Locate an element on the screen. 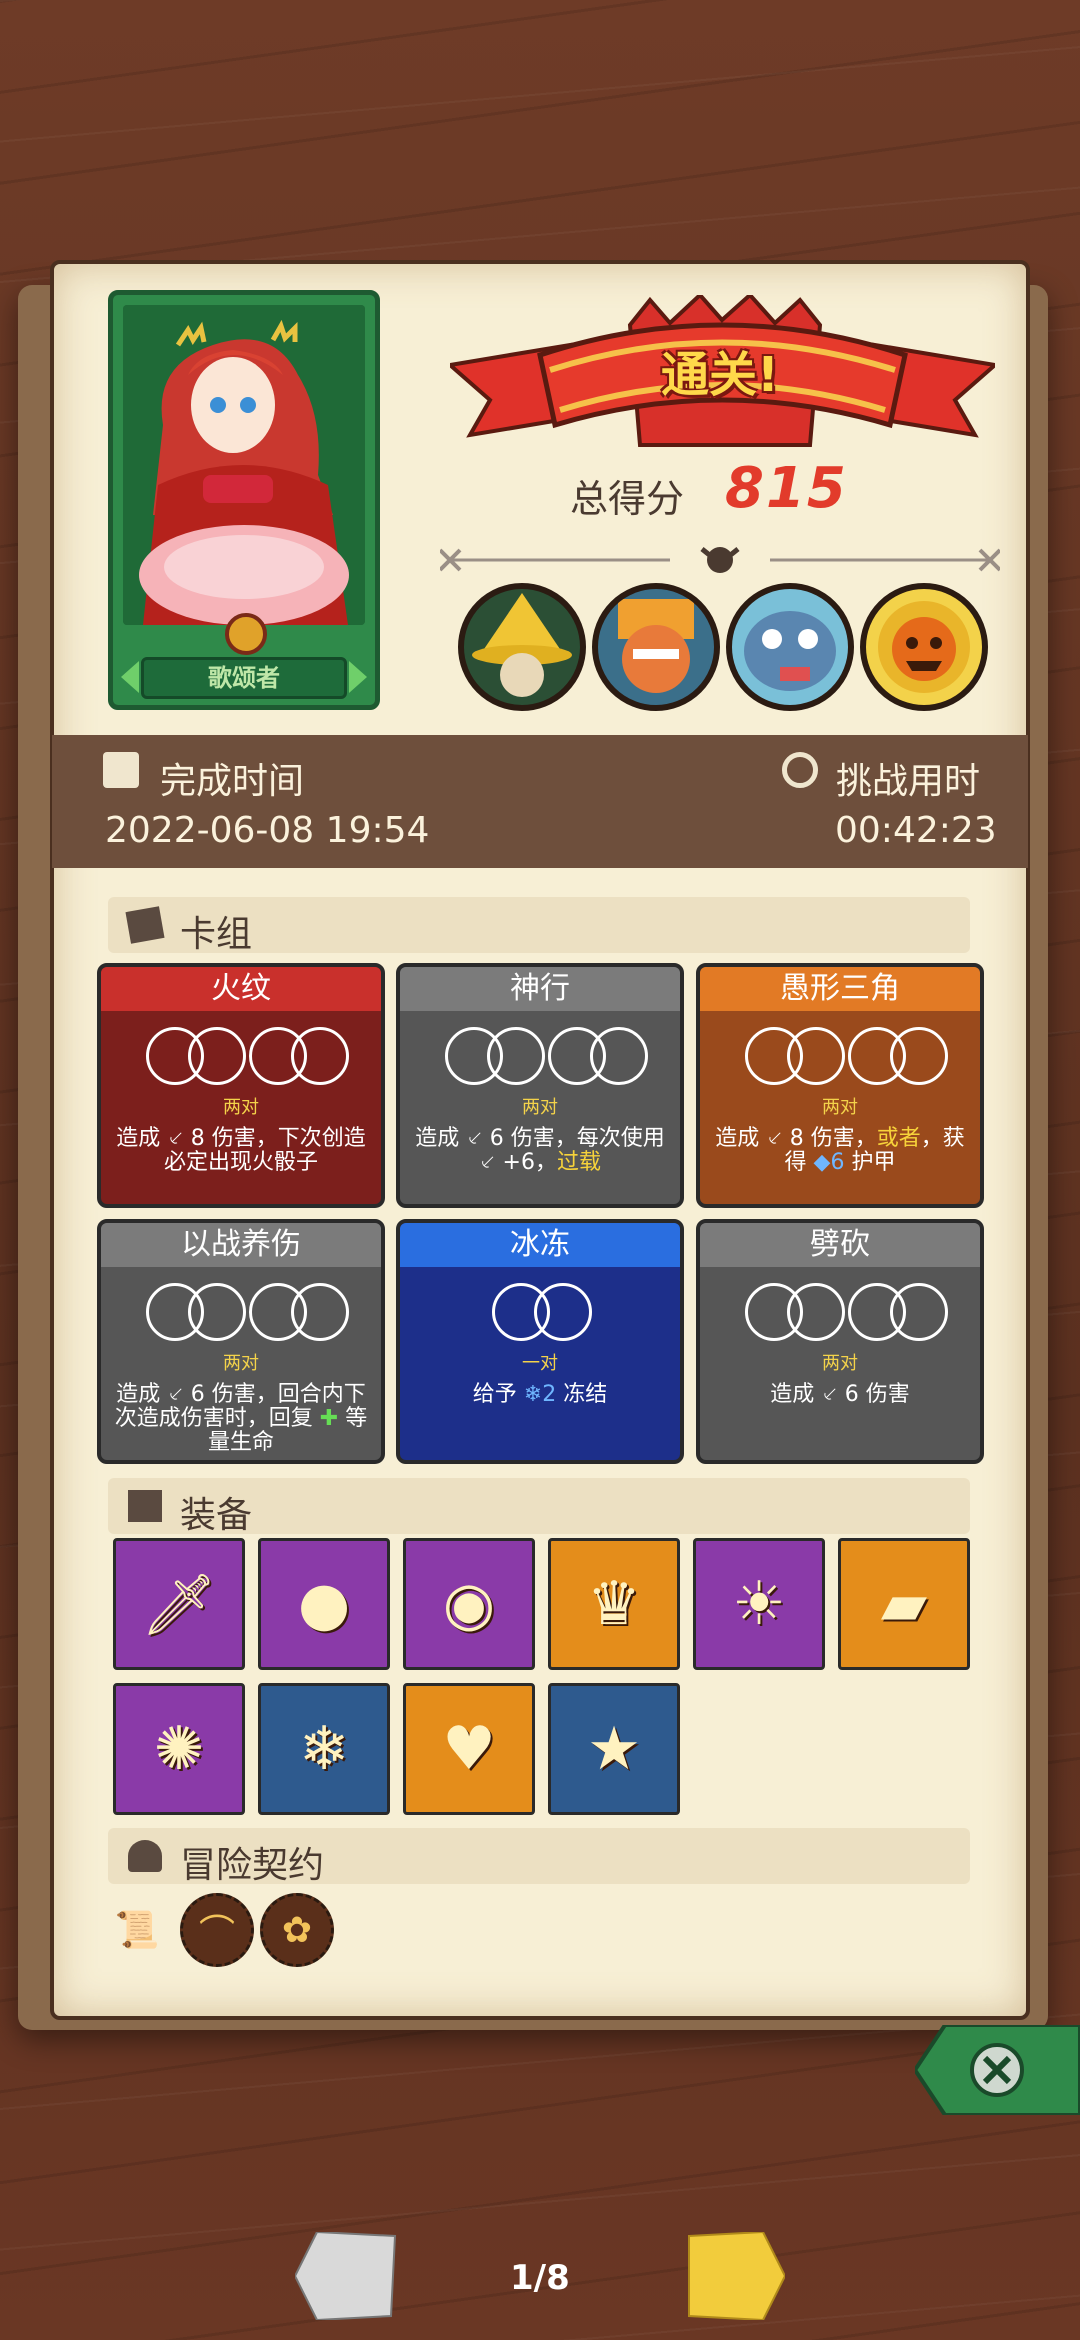 The height and width of the screenshot is (2340, 1080). deck-card: 神行 两对 造成 ⸔ 6 伤害，每次使用 ⸔ +6，过载 is located at coordinates (540, 1085).